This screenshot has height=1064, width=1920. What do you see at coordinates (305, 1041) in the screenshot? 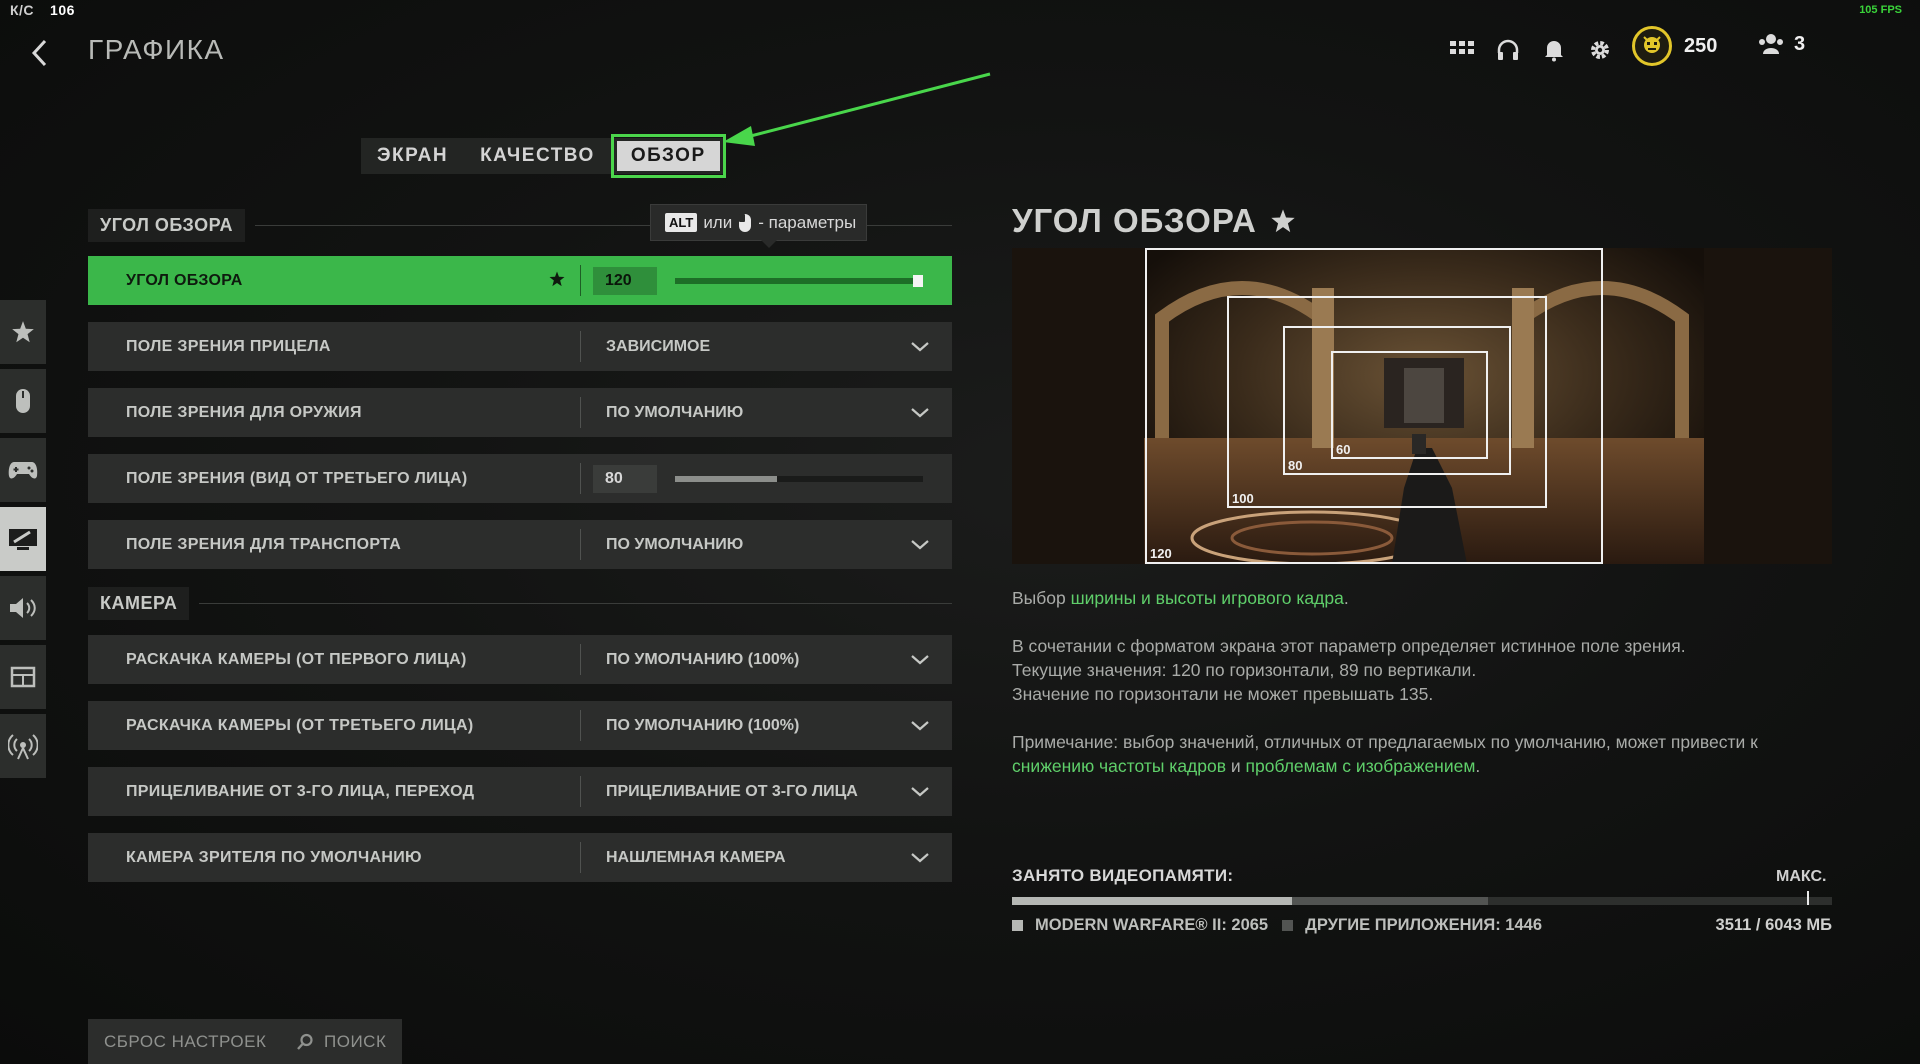
I see `search-icon` at bounding box center [305, 1041].